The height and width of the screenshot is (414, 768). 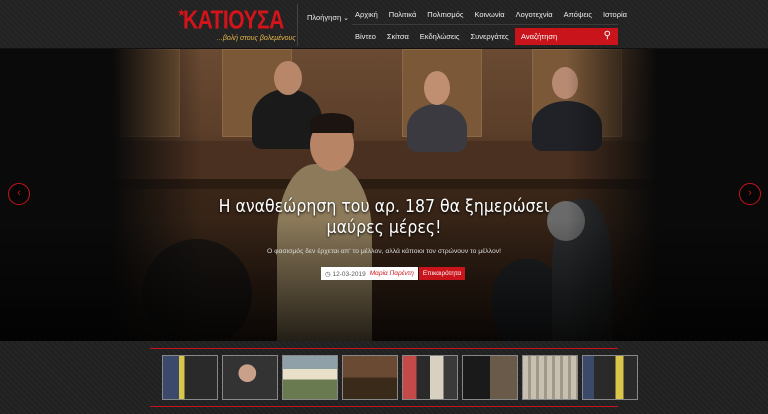 I want to click on nav-divider, so click(x=485, y=24).